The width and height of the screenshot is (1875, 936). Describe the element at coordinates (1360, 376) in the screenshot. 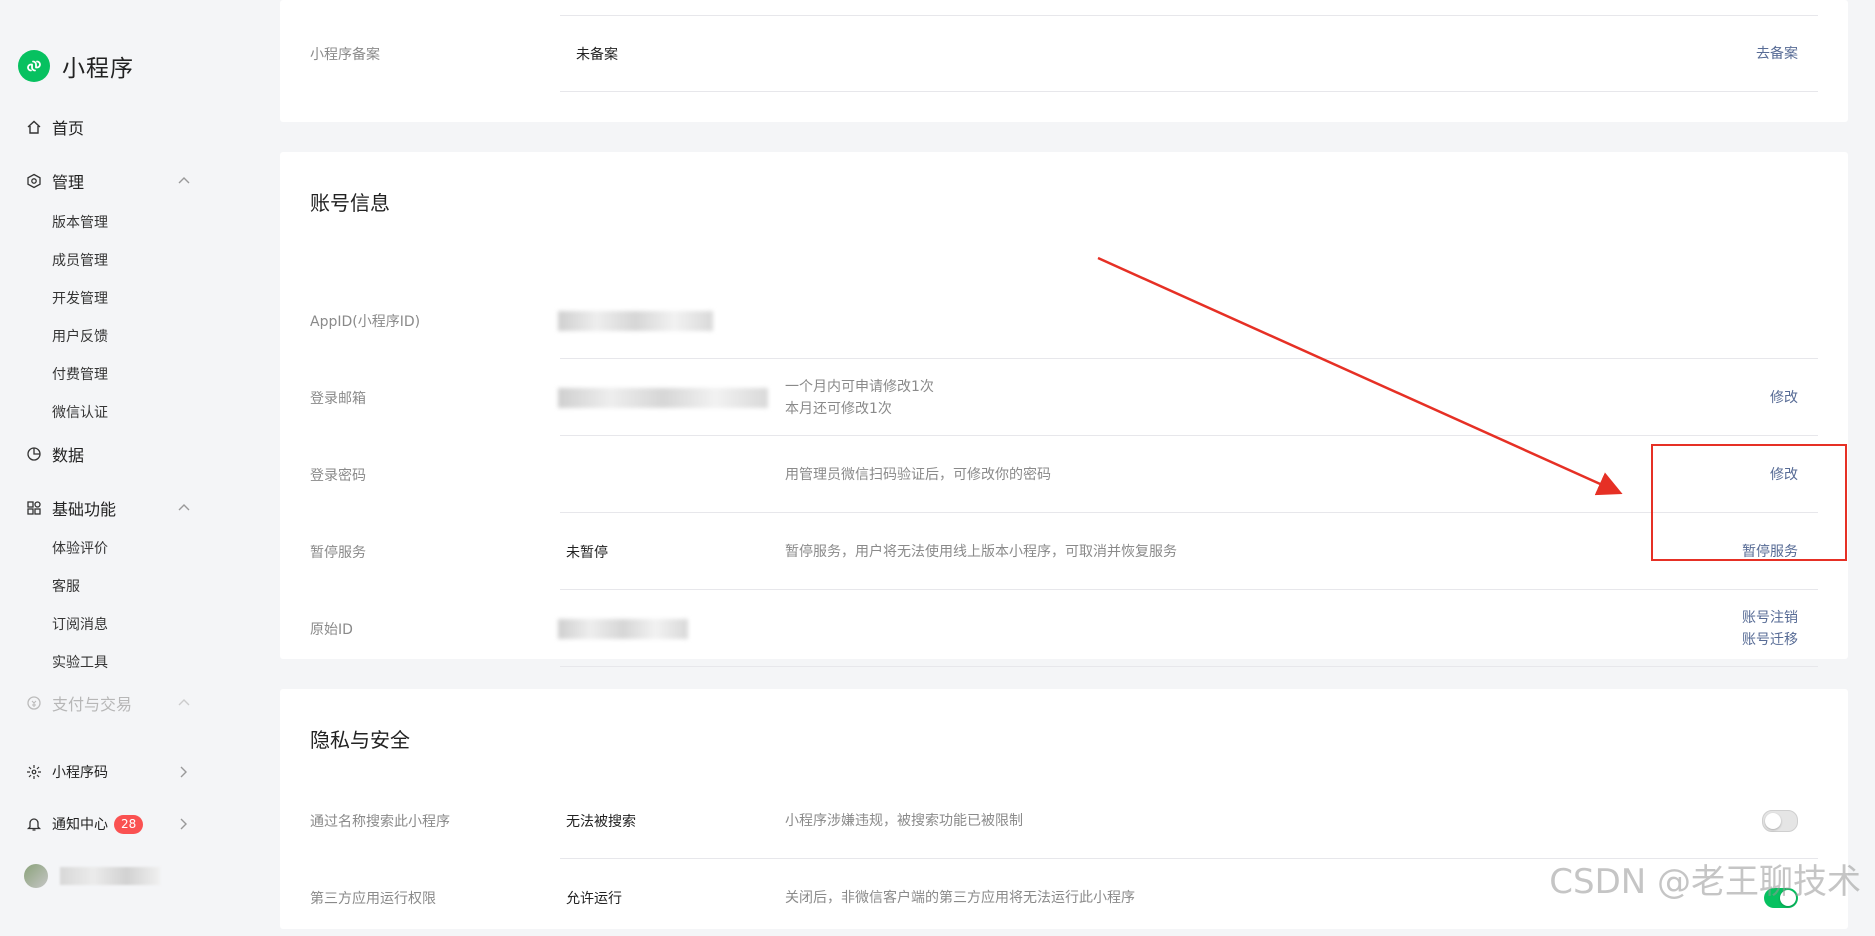

I see `annotation-arrow` at that location.